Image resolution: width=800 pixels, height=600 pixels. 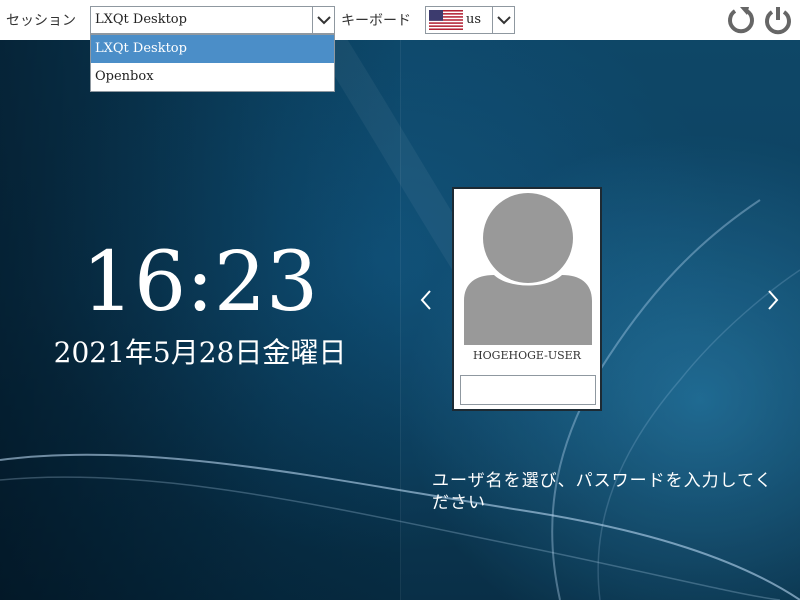 What do you see at coordinates (200, 352) in the screenshot?
I see `clock-date: 2021年5月28日金曜日` at bounding box center [200, 352].